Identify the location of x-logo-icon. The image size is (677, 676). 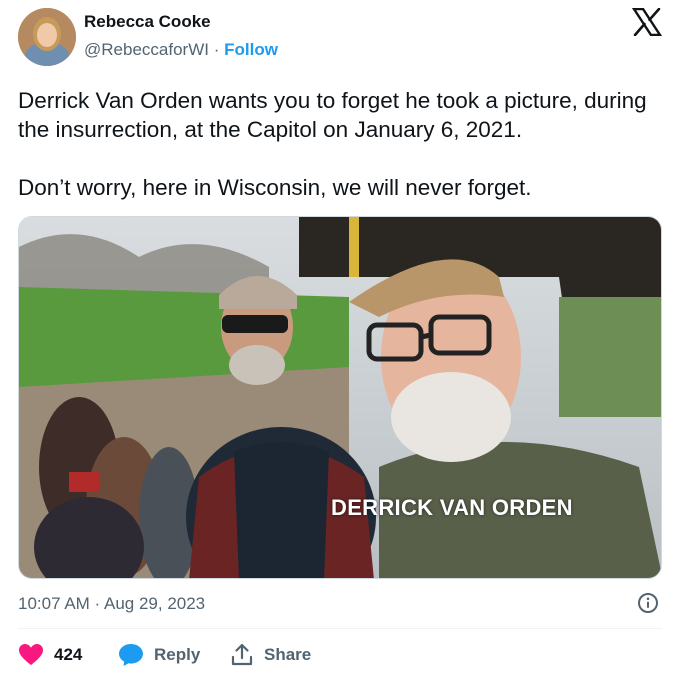
(647, 22).